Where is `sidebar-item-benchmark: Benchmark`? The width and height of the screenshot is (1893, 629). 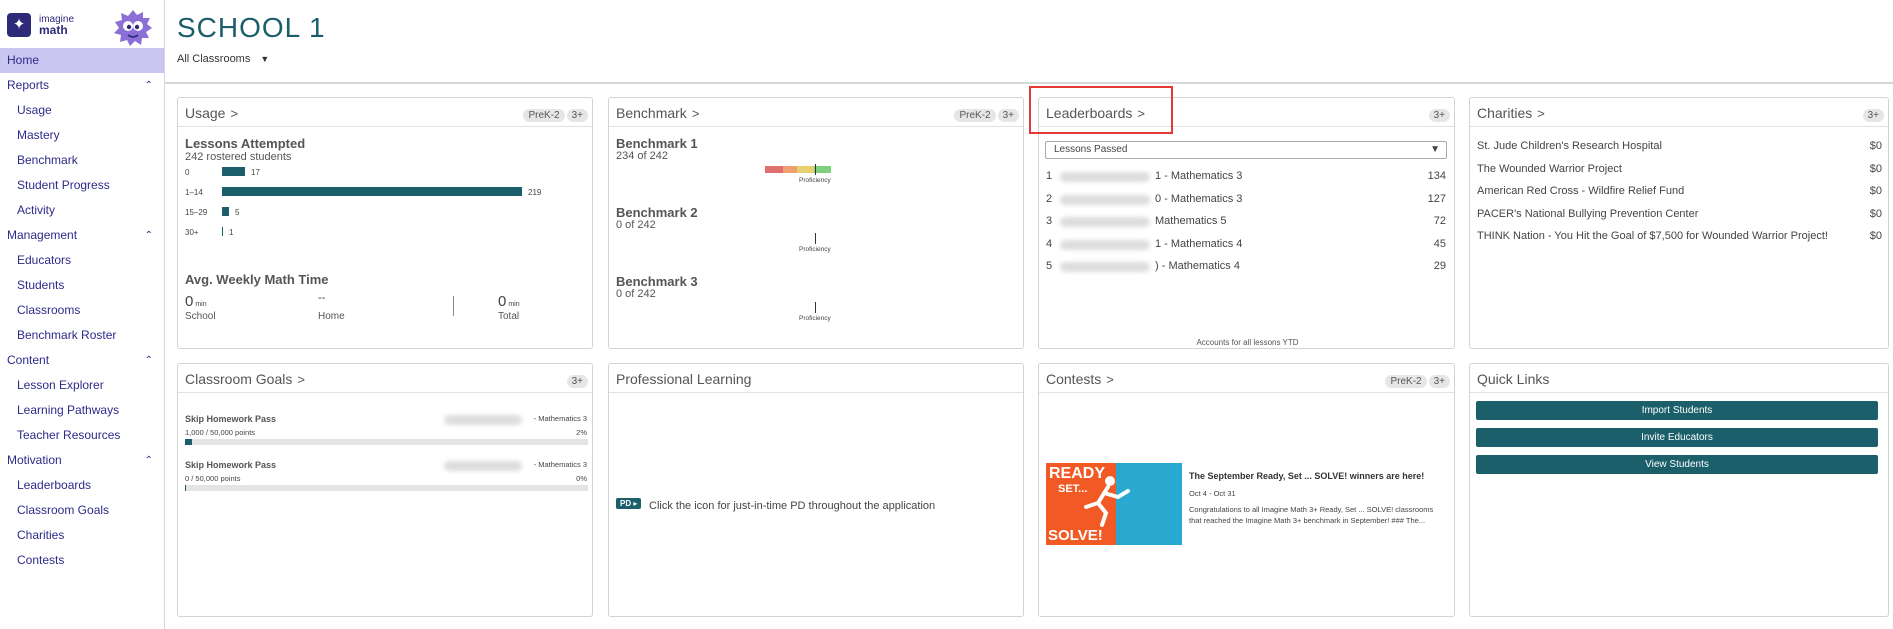
sidebar-item-benchmark: Benchmark is located at coordinates (82, 160).